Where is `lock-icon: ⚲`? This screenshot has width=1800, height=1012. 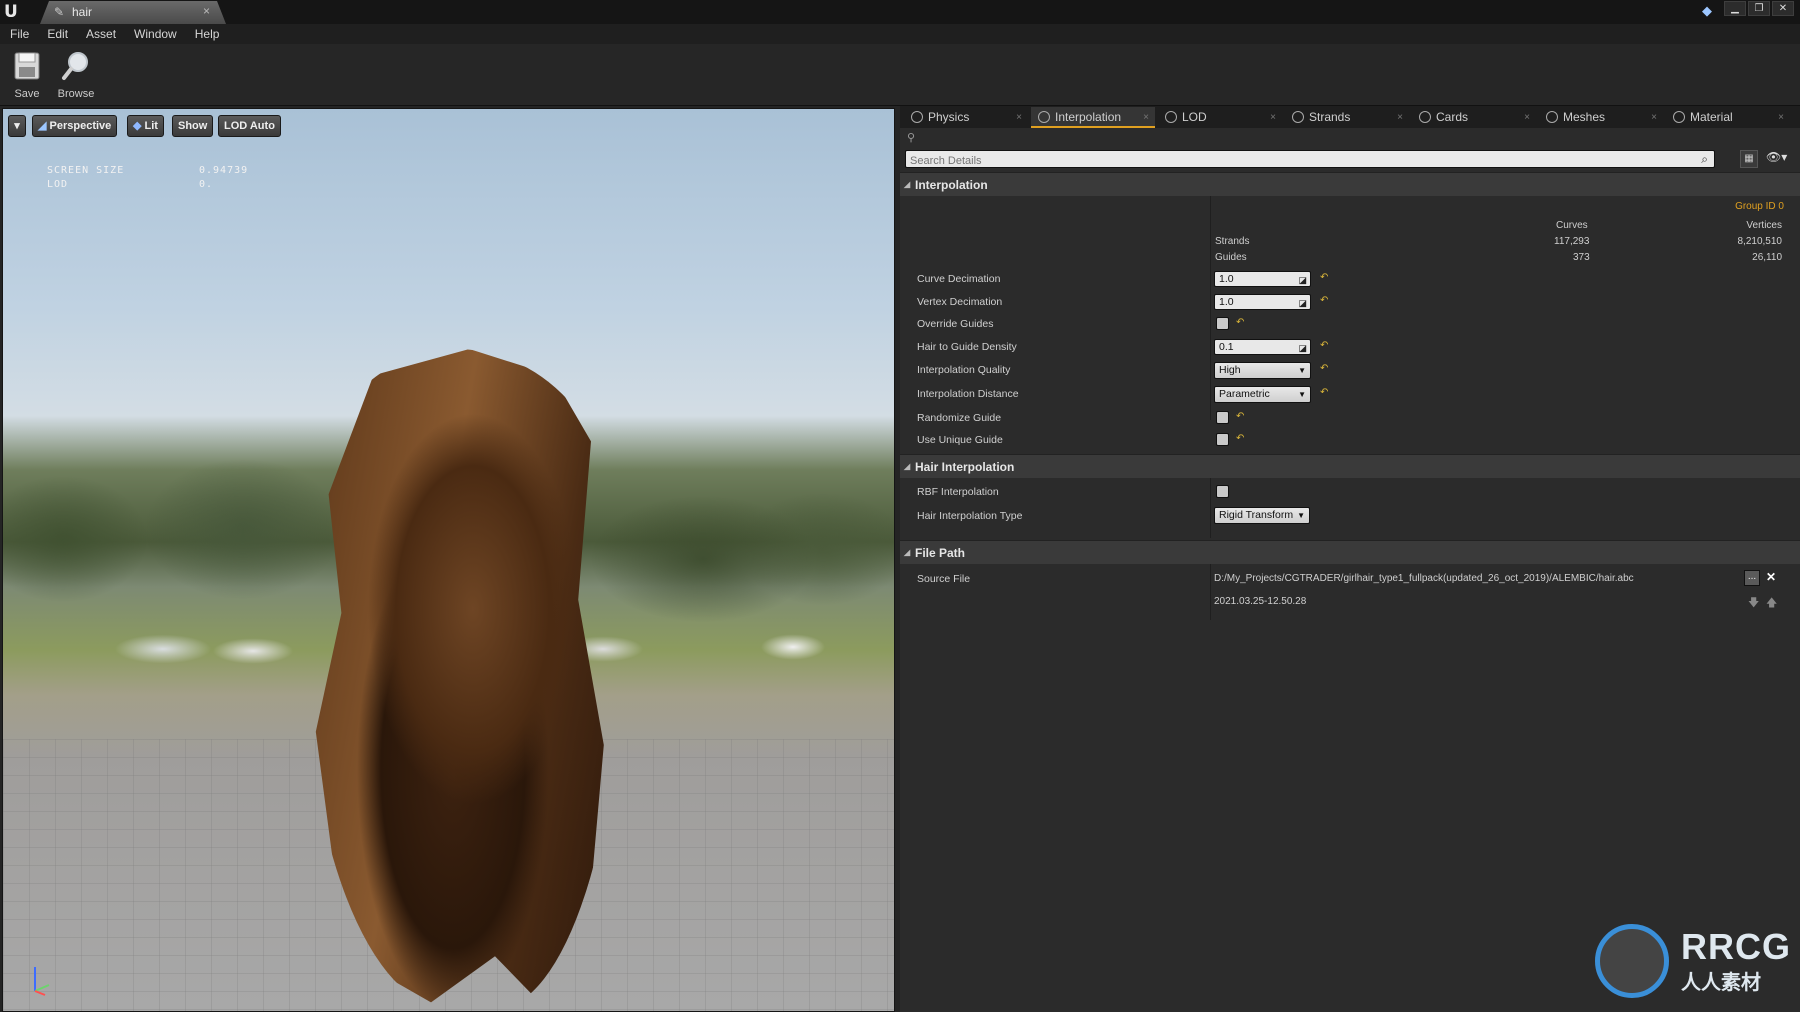 lock-icon: ⚲ is located at coordinates (911, 137).